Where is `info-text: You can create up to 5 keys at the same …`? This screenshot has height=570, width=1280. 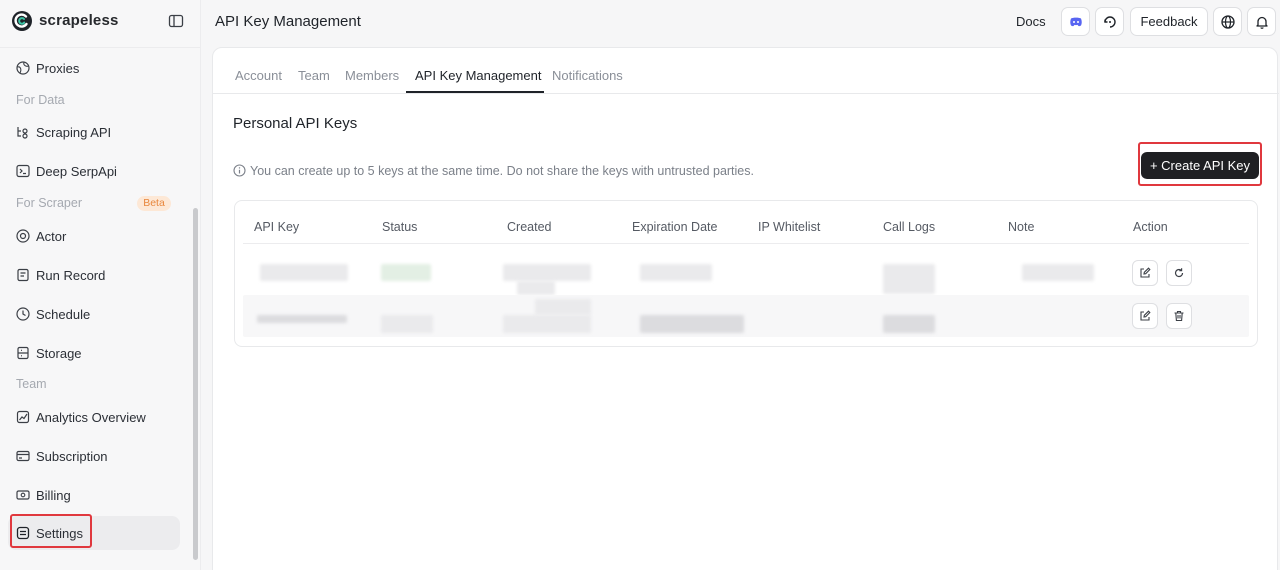
info-text: You can create up to 5 keys at the same … is located at coordinates (502, 171).